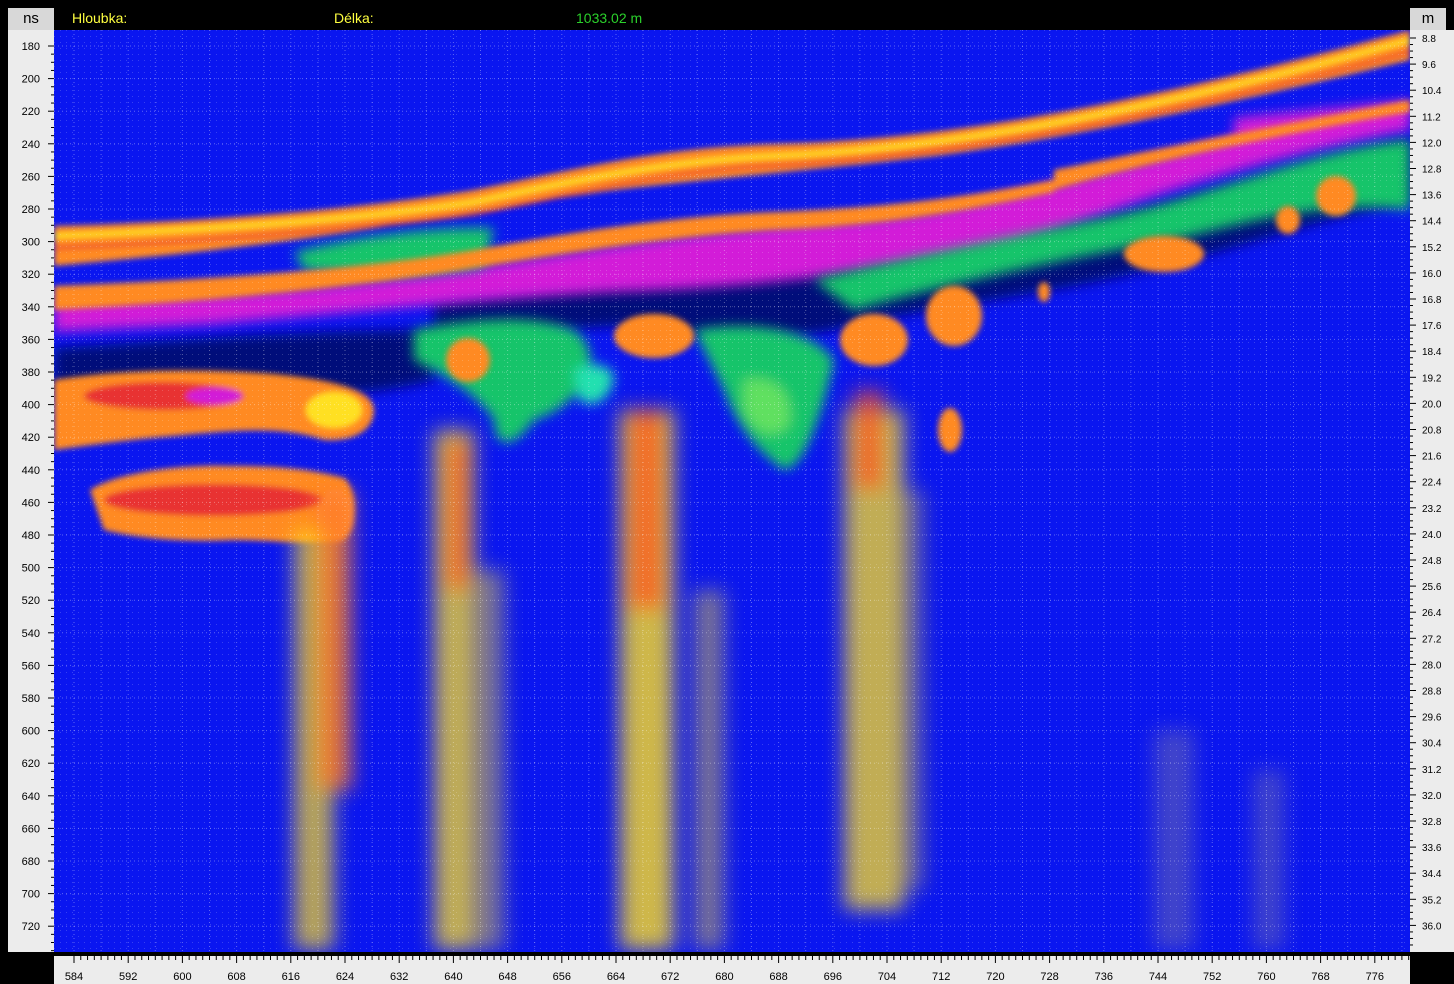 The image size is (1454, 984). Describe the element at coordinates (833, 977) in the screenshot. I see `distance-tick-label: 696` at that location.